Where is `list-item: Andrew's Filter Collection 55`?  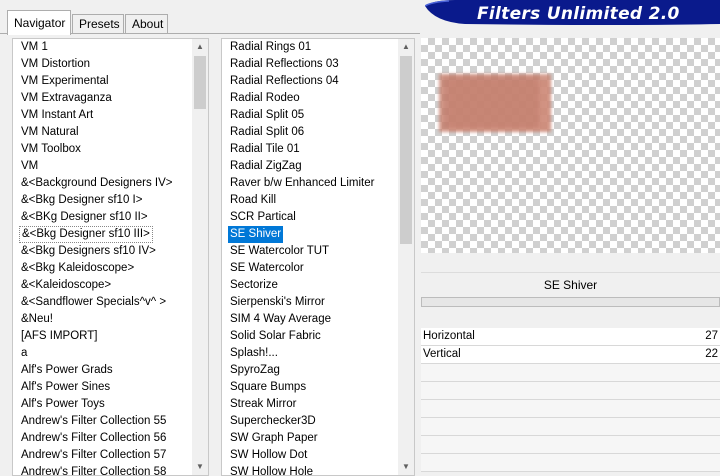 list-item: Andrew's Filter Collection 55 is located at coordinates (102, 421).